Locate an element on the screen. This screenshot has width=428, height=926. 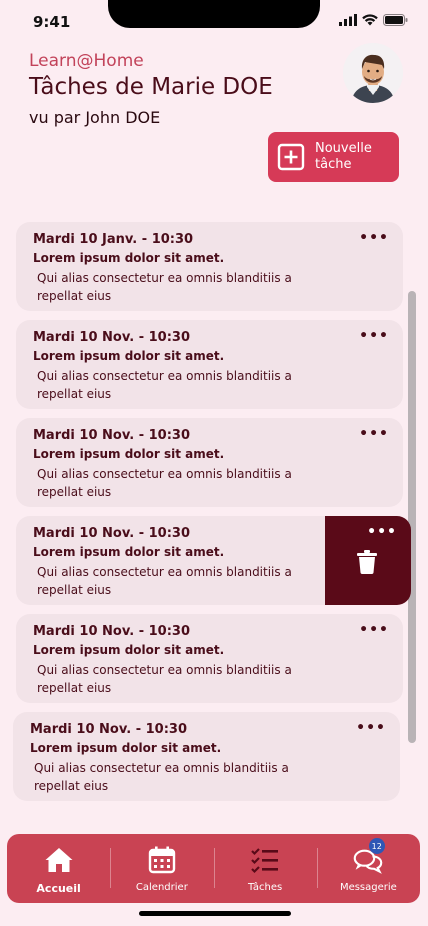
tasks-icon is located at coordinates (265, 861).